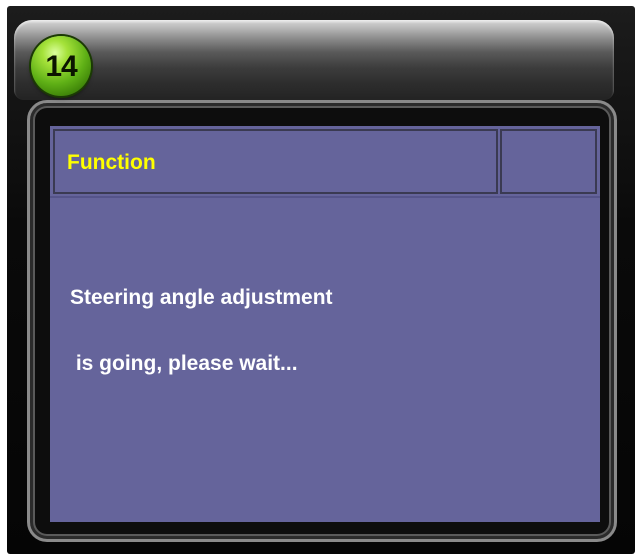 This screenshot has width=640, height=558. I want to click on step-number-badge: 14, so click(61, 66).